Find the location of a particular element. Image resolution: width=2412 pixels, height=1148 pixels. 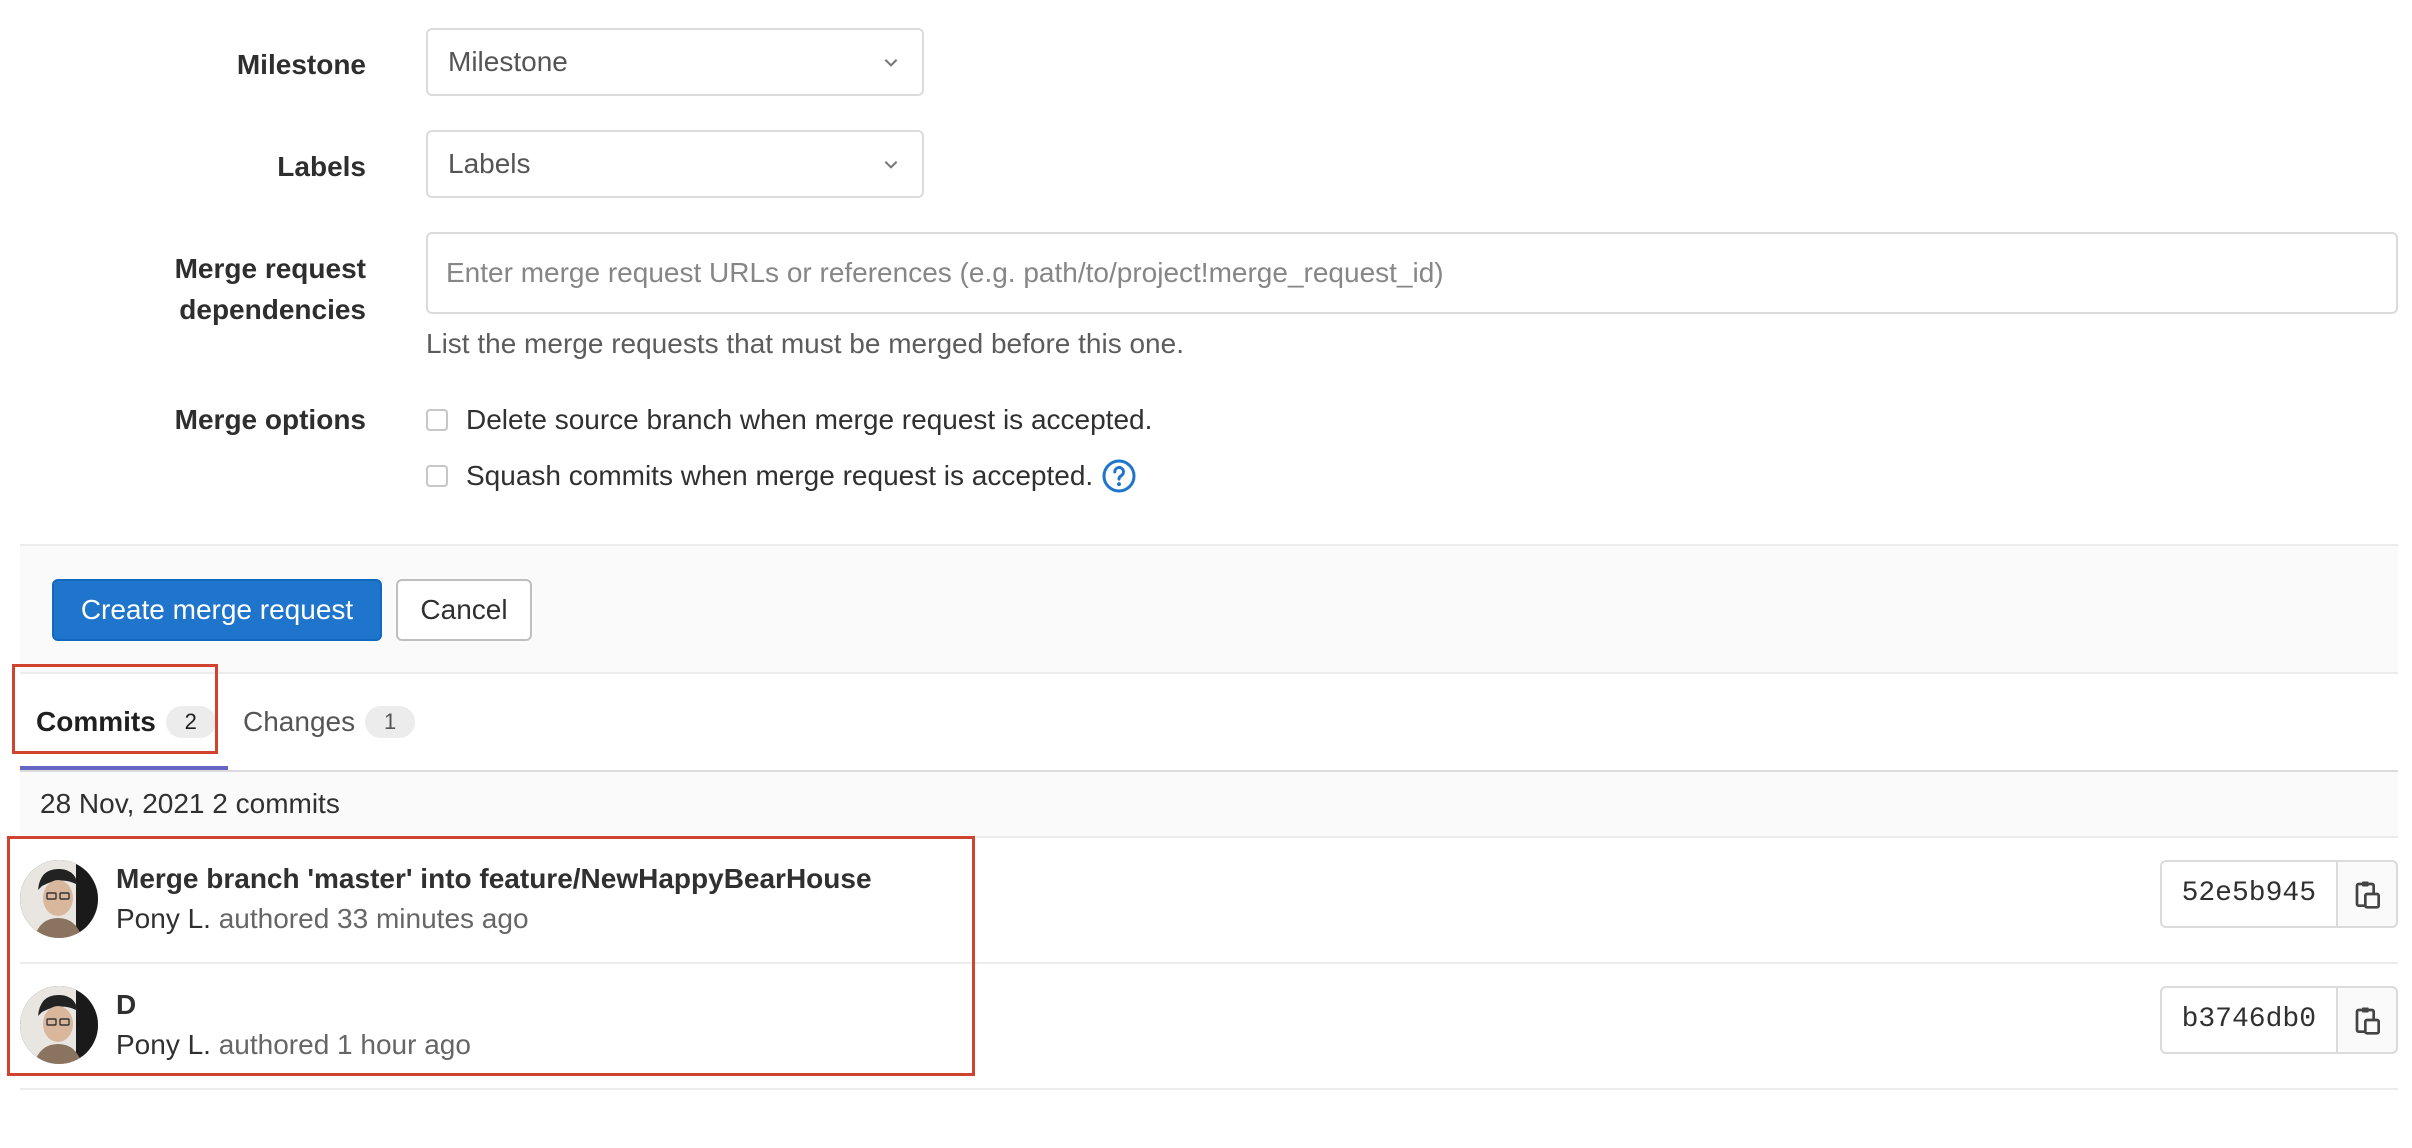

commit-sha: b3746db0 is located at coordinates (2247, 1020).